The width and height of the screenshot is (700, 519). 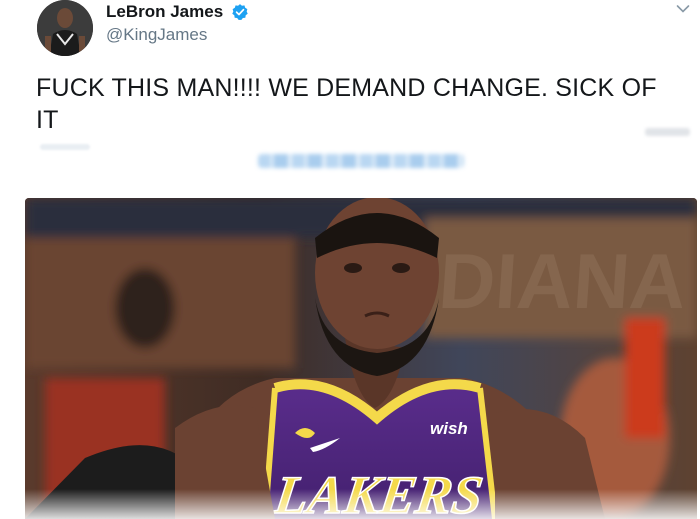 I want to click on arena-banner-text: DIANA, so click(x=562, y=281).